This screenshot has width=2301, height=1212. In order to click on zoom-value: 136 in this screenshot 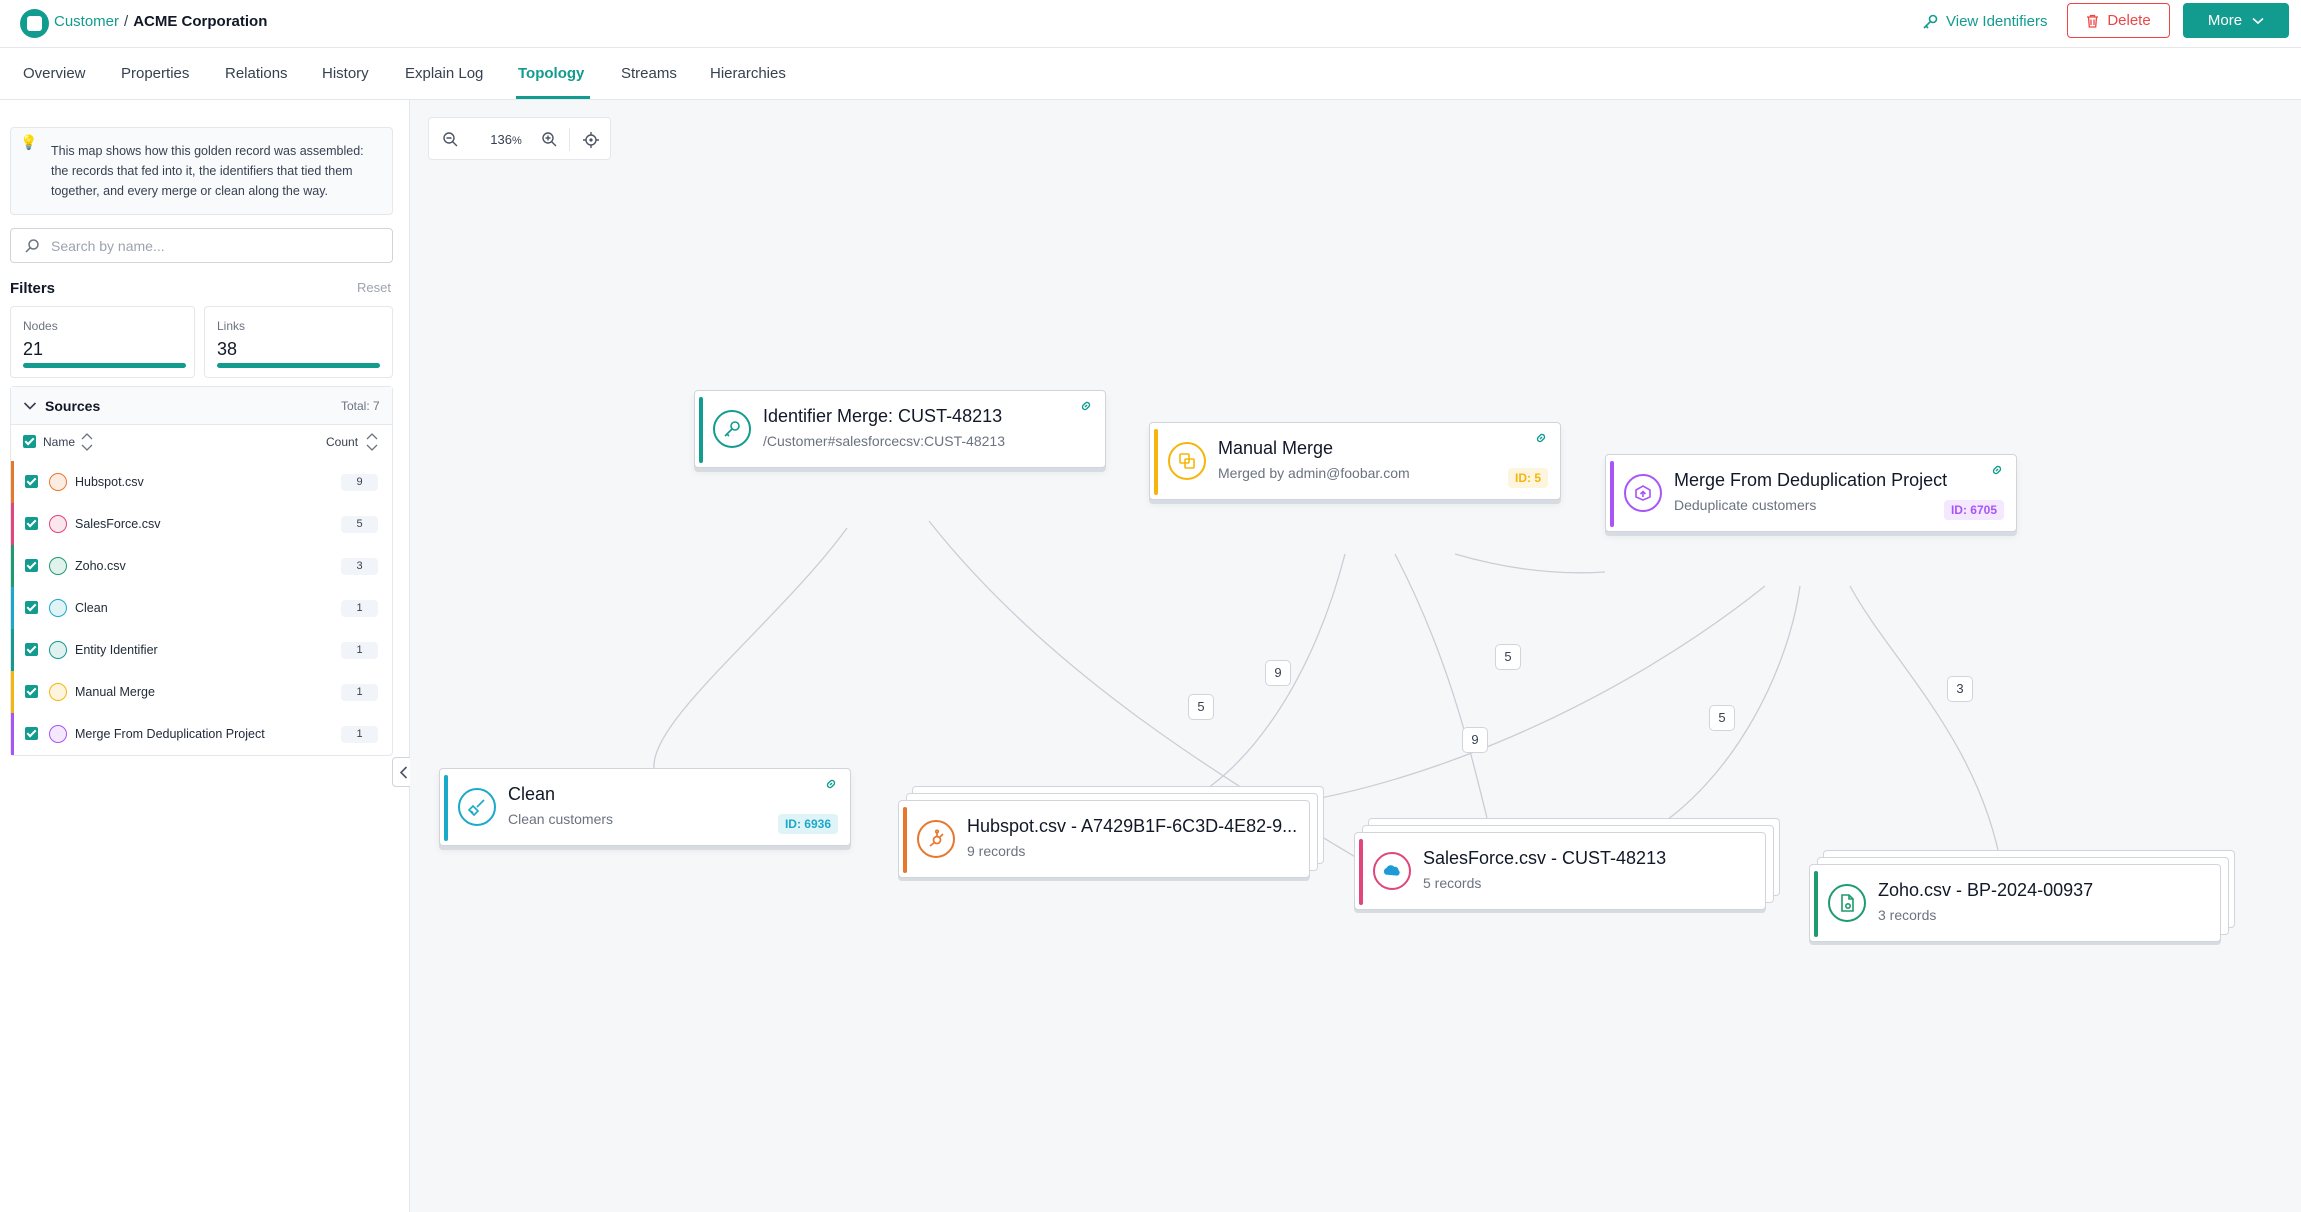, I will do `click(501, 139)`.